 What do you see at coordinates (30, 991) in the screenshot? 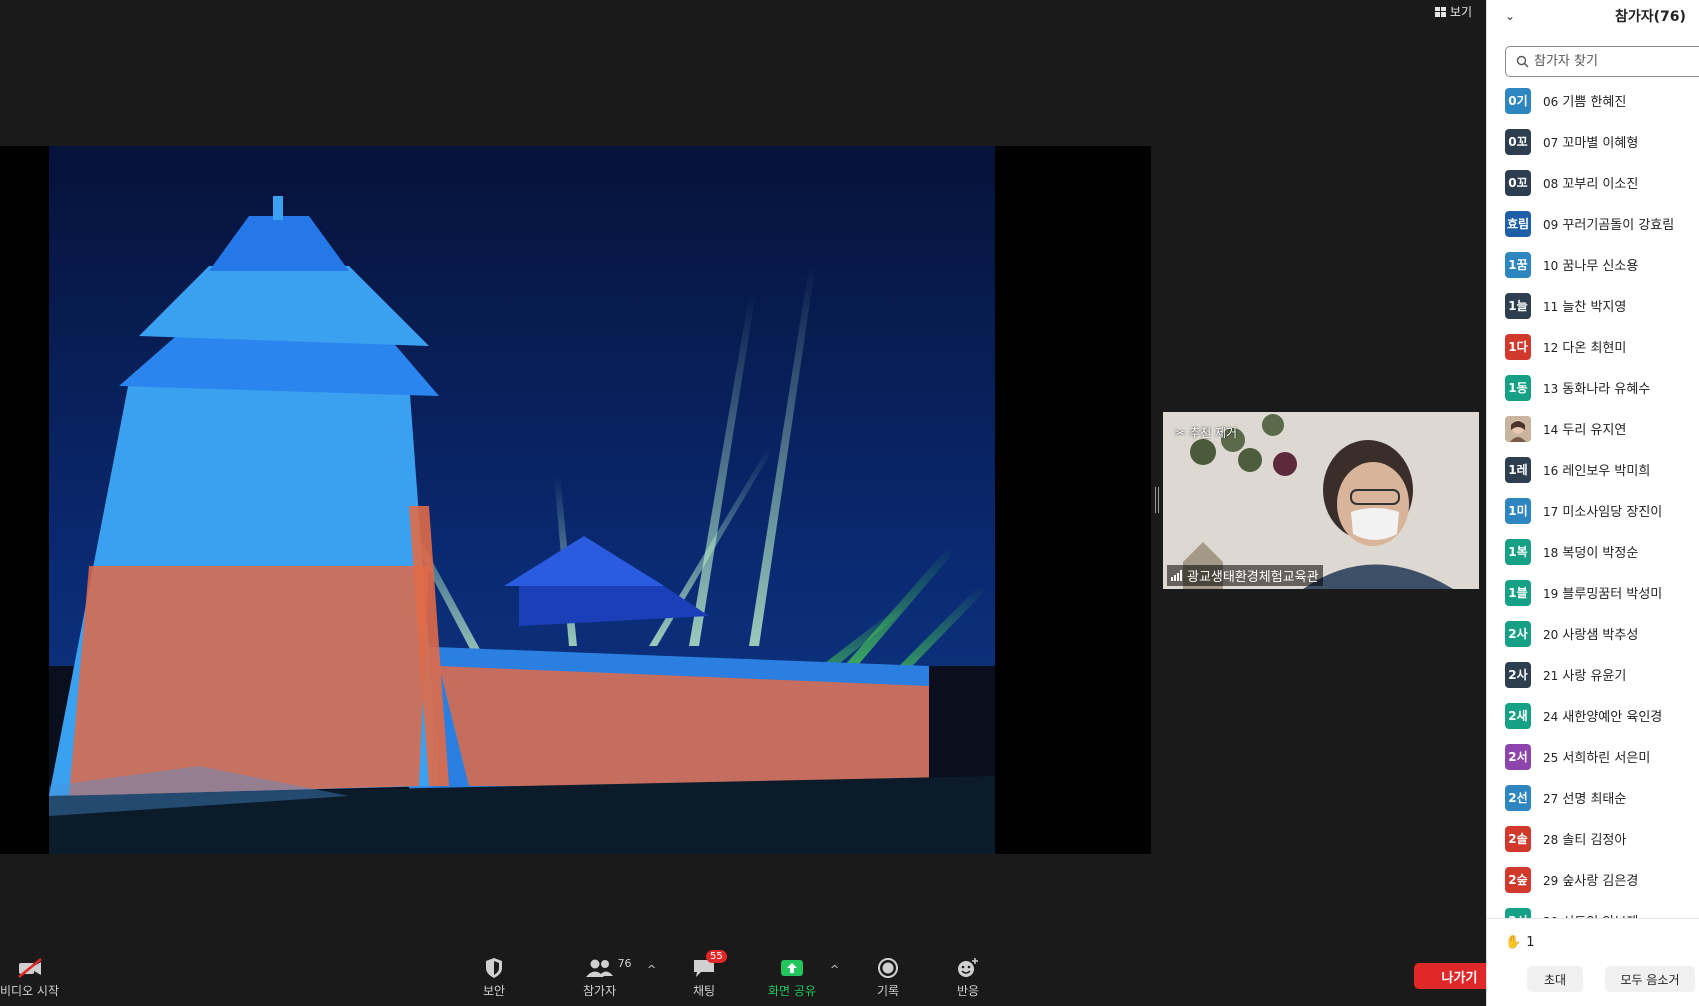
I see `start-video-label: 비디오 시작` at bounding box center [30, 991].